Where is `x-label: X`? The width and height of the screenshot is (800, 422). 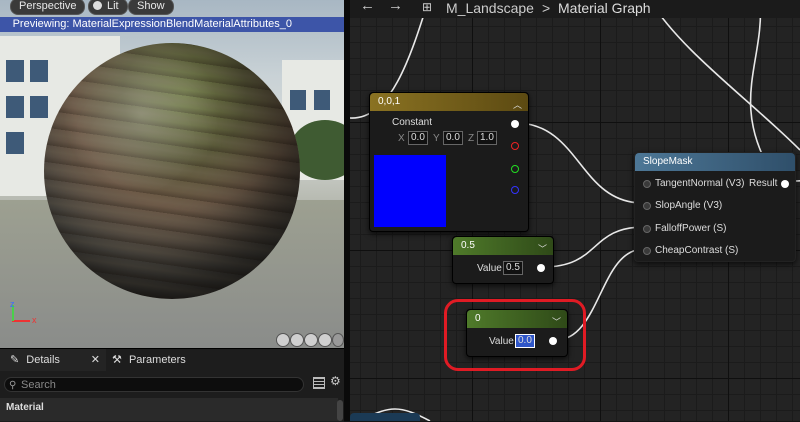 x-label: X is located at coordinates (401, 138).